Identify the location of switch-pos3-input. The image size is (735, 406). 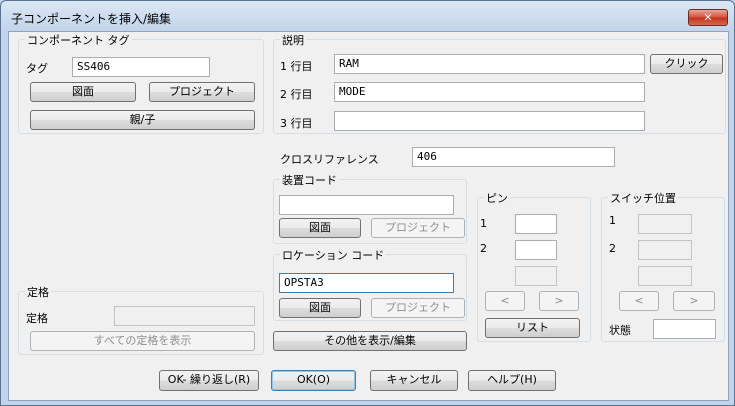
(665, 276).